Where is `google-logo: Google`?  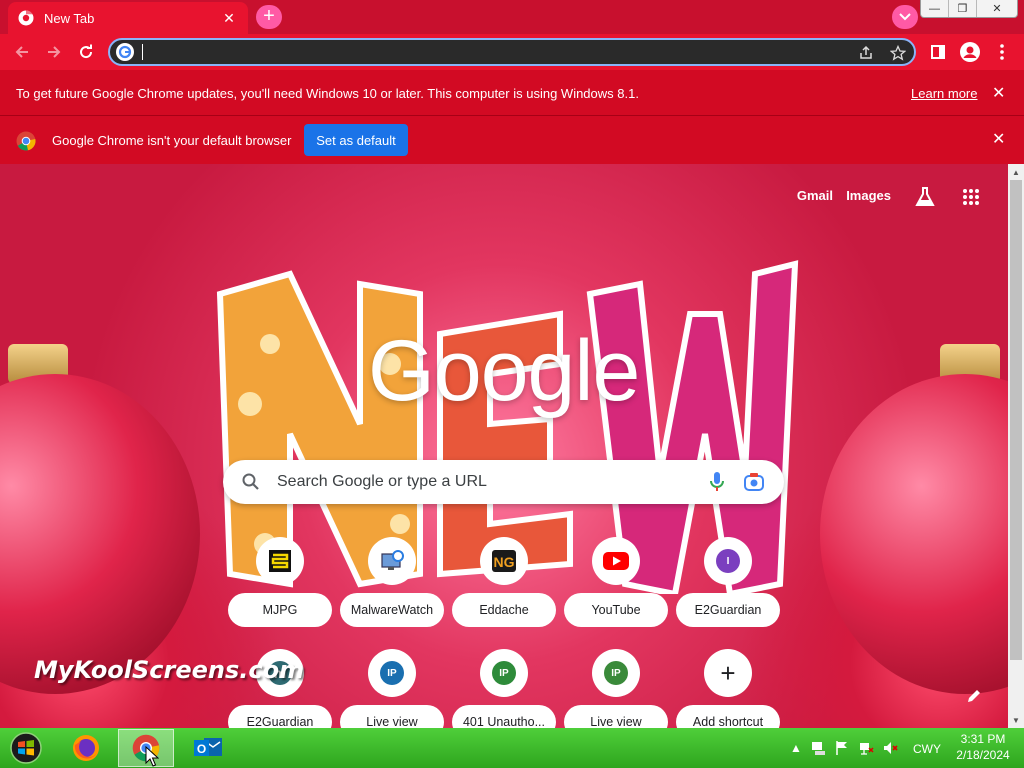 google-logo: Google is located at coordinates (504, 371).